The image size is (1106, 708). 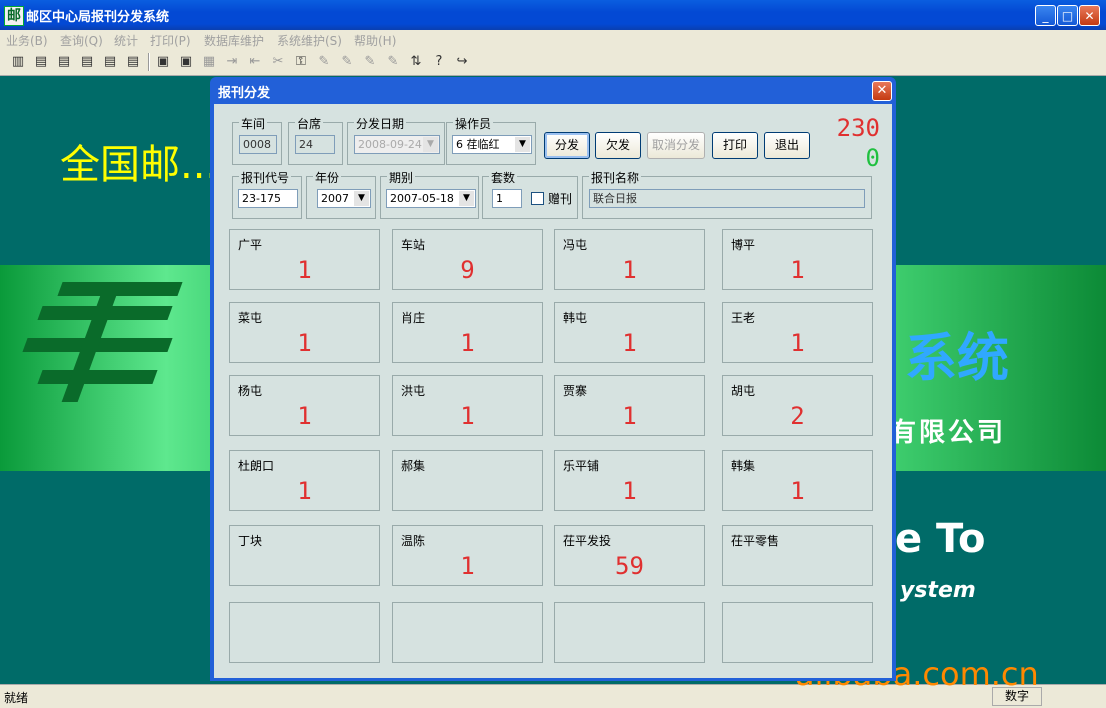 What do you see at coordinates (507, 198) in the screenshot?
I see `sets-input: 1` at bounding box center [507, 198].